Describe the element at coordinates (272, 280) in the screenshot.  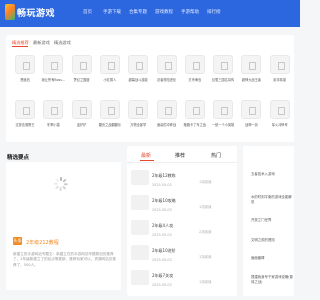
I see `side-item-label: 提建我身号干家游戏攻略(繁体之战)` at that location.